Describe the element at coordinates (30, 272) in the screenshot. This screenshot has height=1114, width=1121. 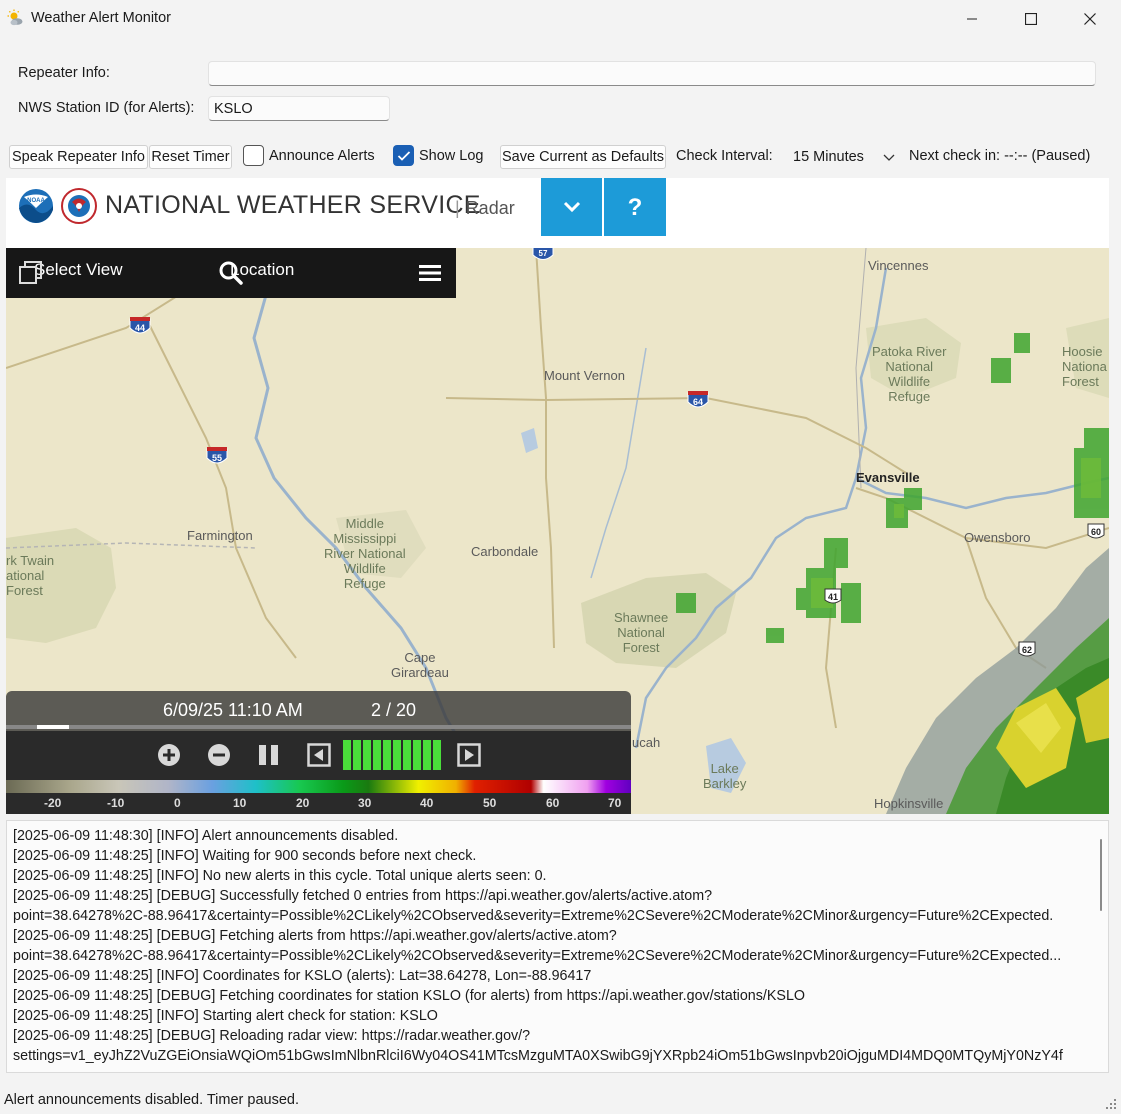
I see `layers-icon` at that location.